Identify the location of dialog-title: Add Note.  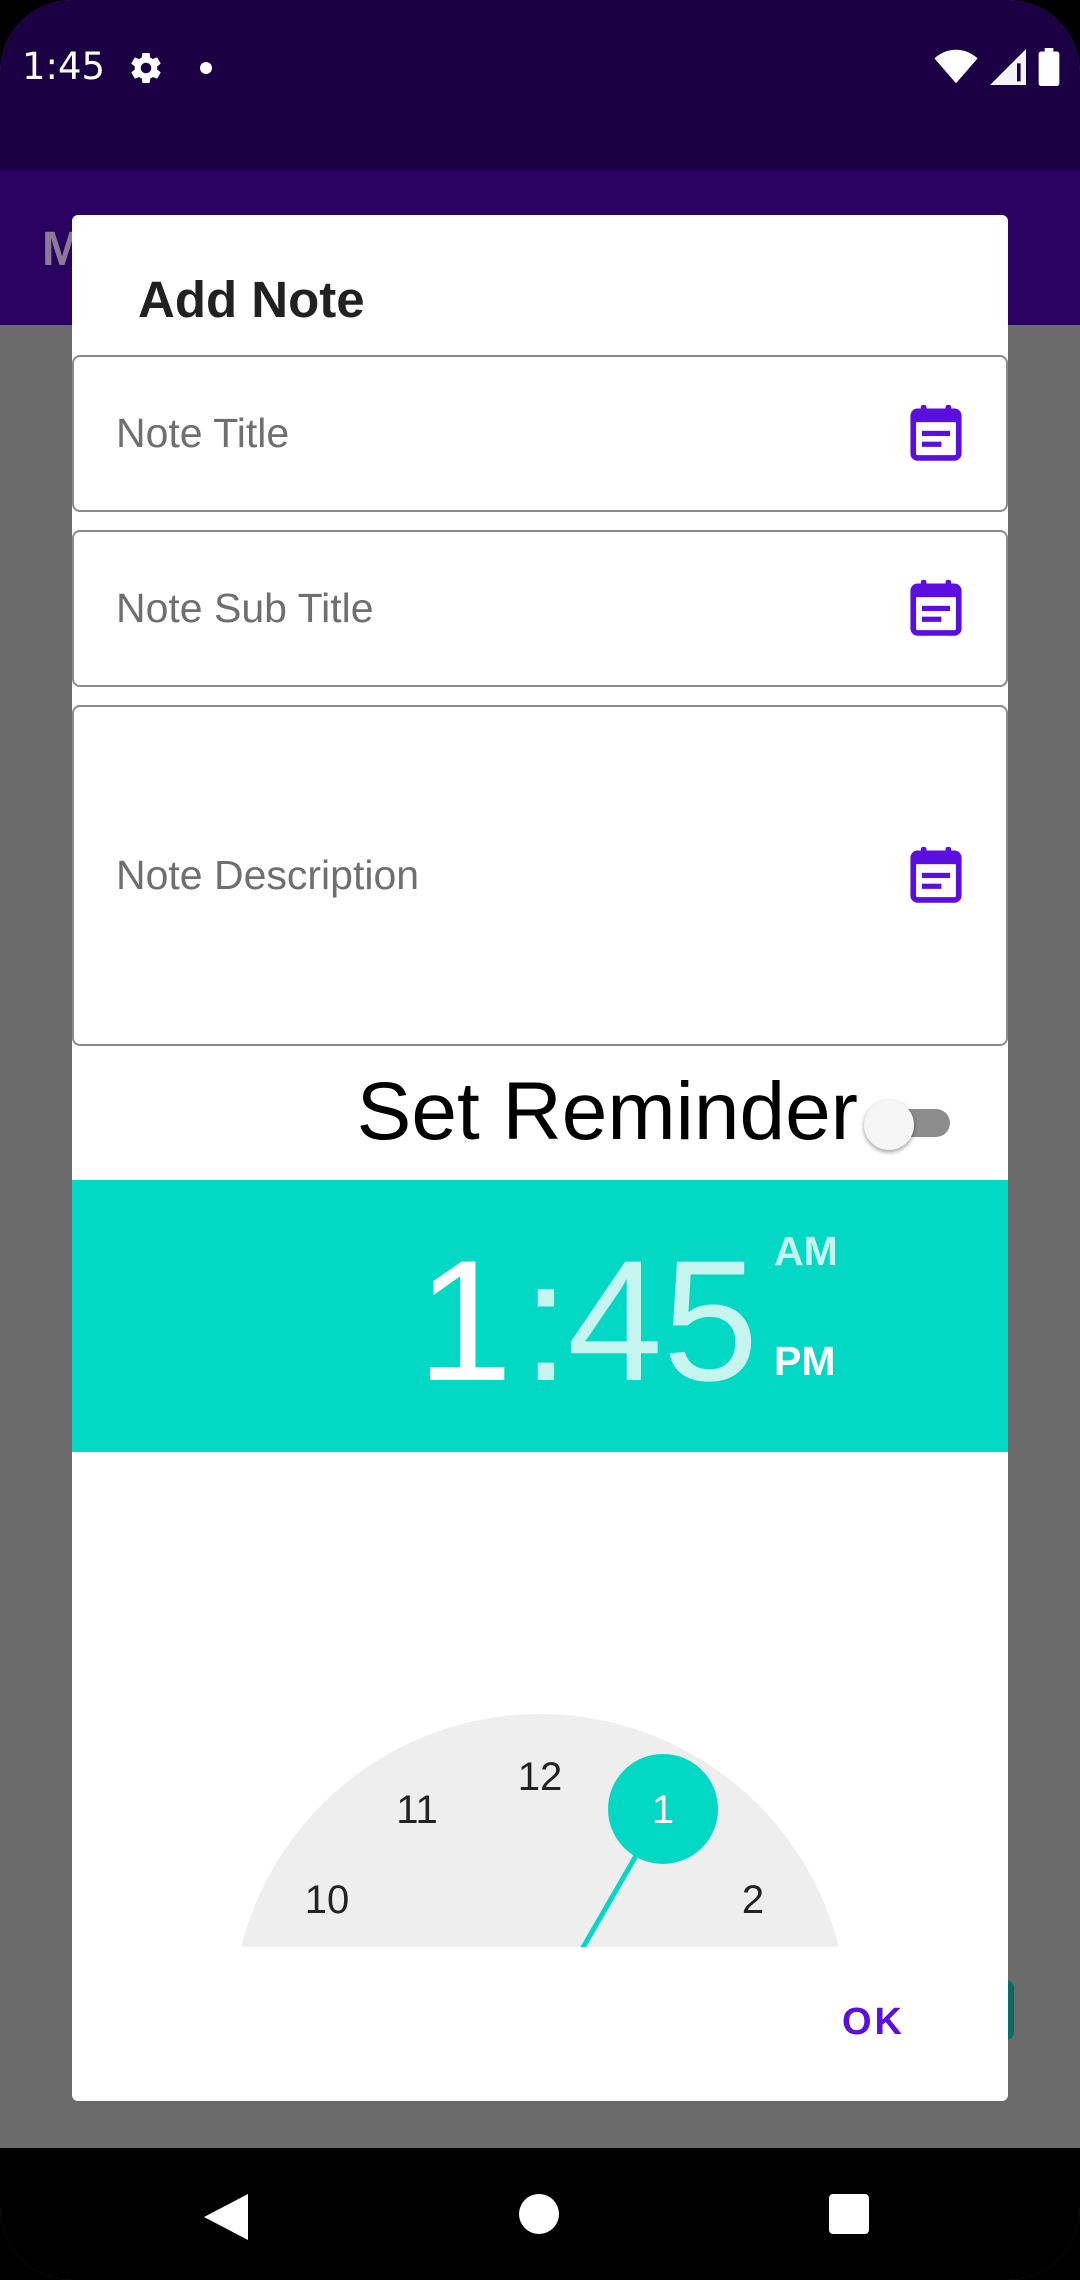
(251, 299).